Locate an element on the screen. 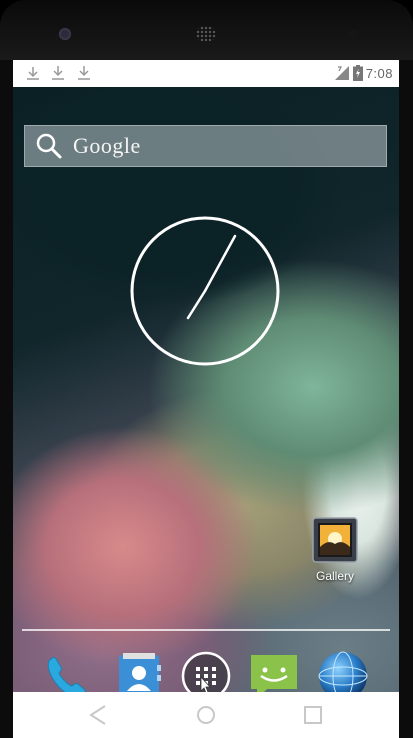 This screenshot has width=413, height=738. phone-bezel-right is located at coordinates (406, 399).